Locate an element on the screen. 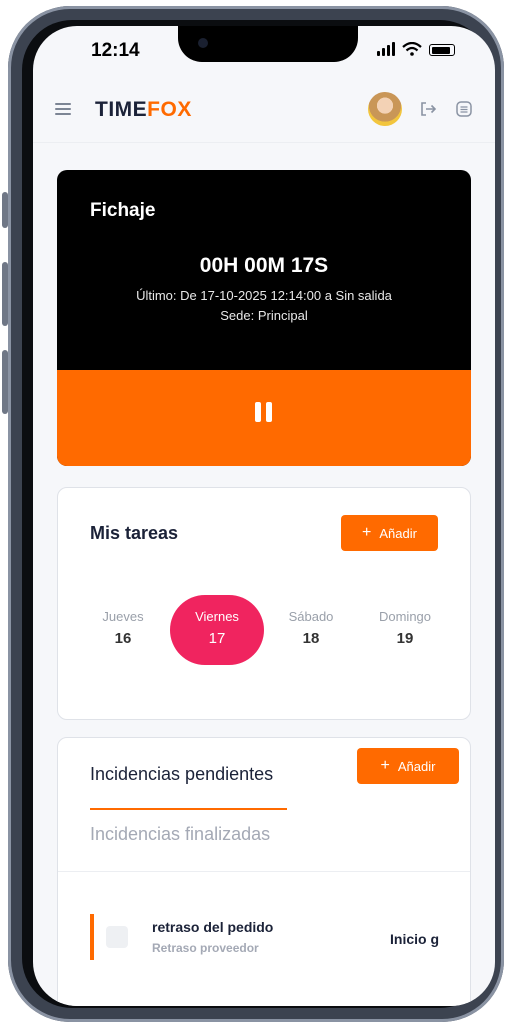 The image size is (513, 1027). divider is located at coordinates (264, 871).